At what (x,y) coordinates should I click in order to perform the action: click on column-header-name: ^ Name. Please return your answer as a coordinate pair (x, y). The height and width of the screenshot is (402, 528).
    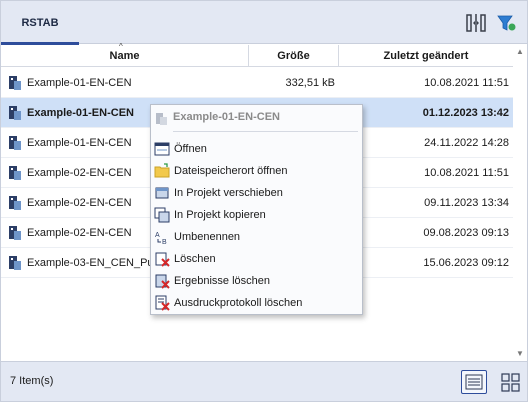
    Looking at the image, I should click on (125, 54).